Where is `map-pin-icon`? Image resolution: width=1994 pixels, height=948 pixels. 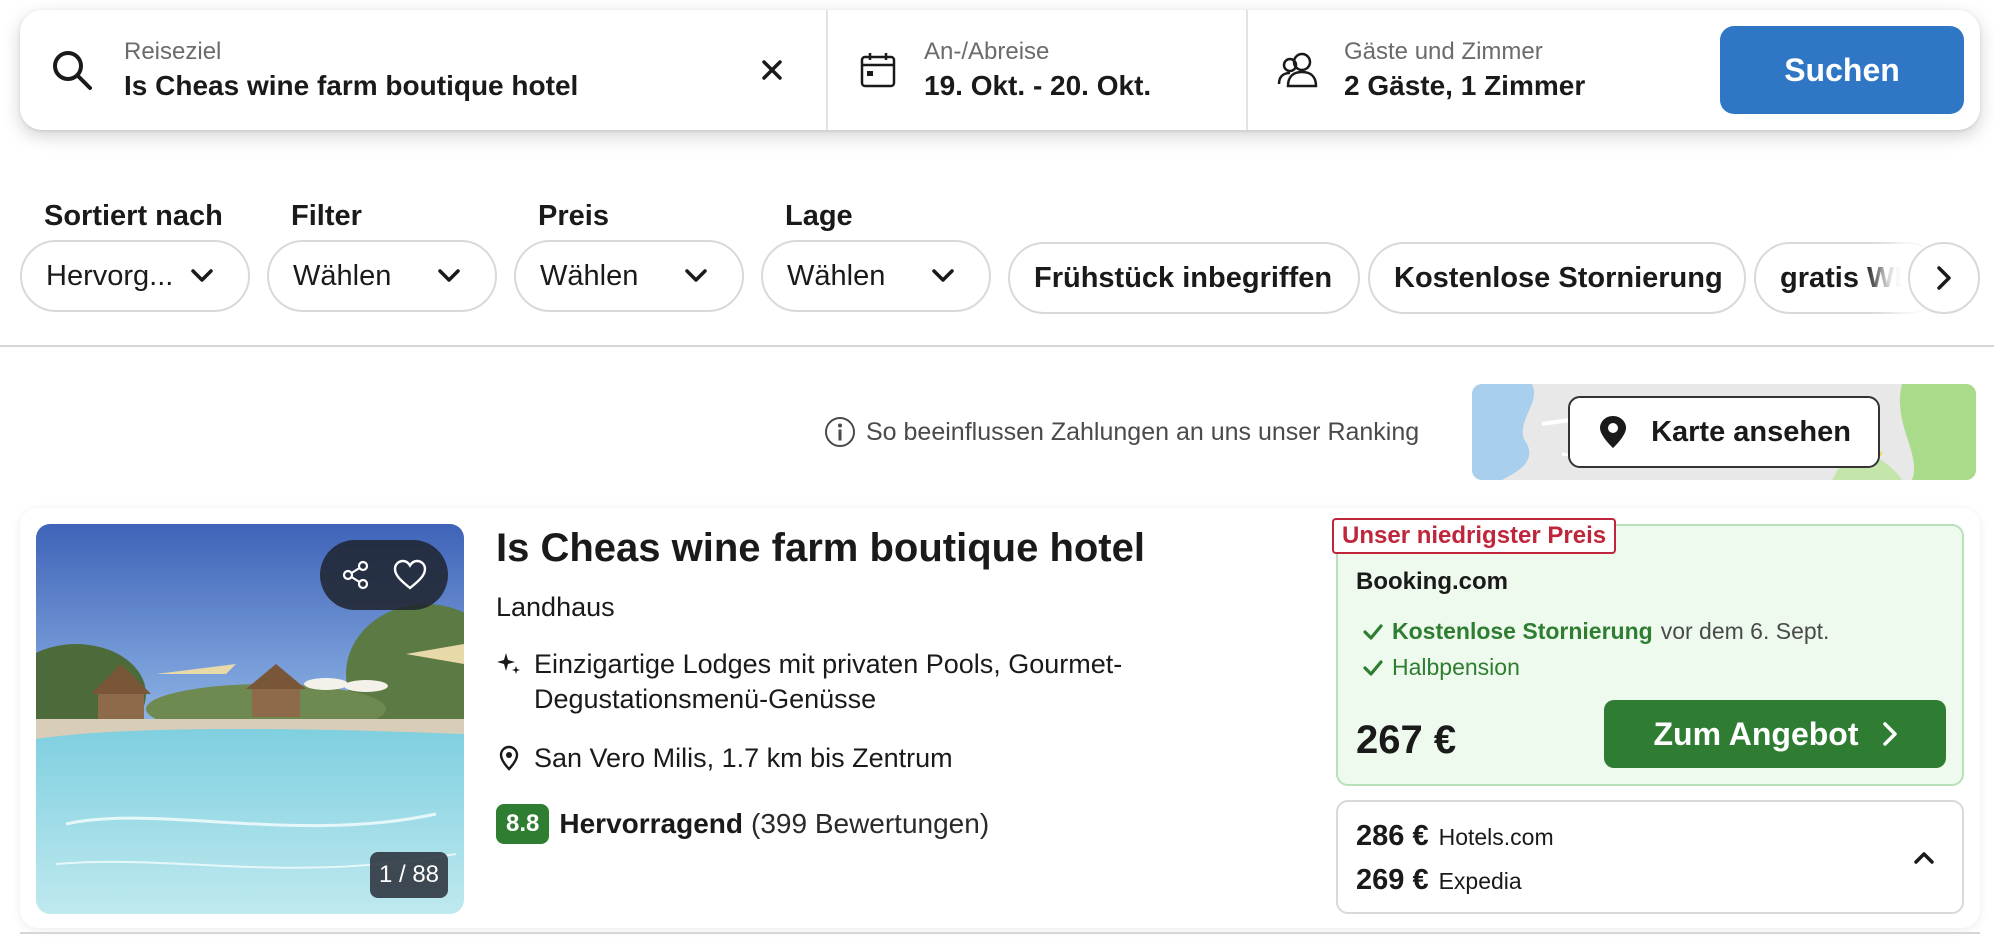 map-pin-icon is located at coordinates (1613, 432).